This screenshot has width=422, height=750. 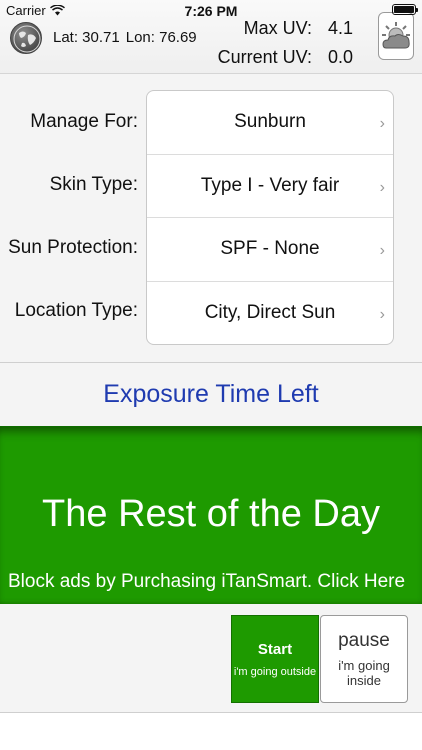 I want to click on manage-for-selector: Sunburn ›, so click(x=270, y=123).